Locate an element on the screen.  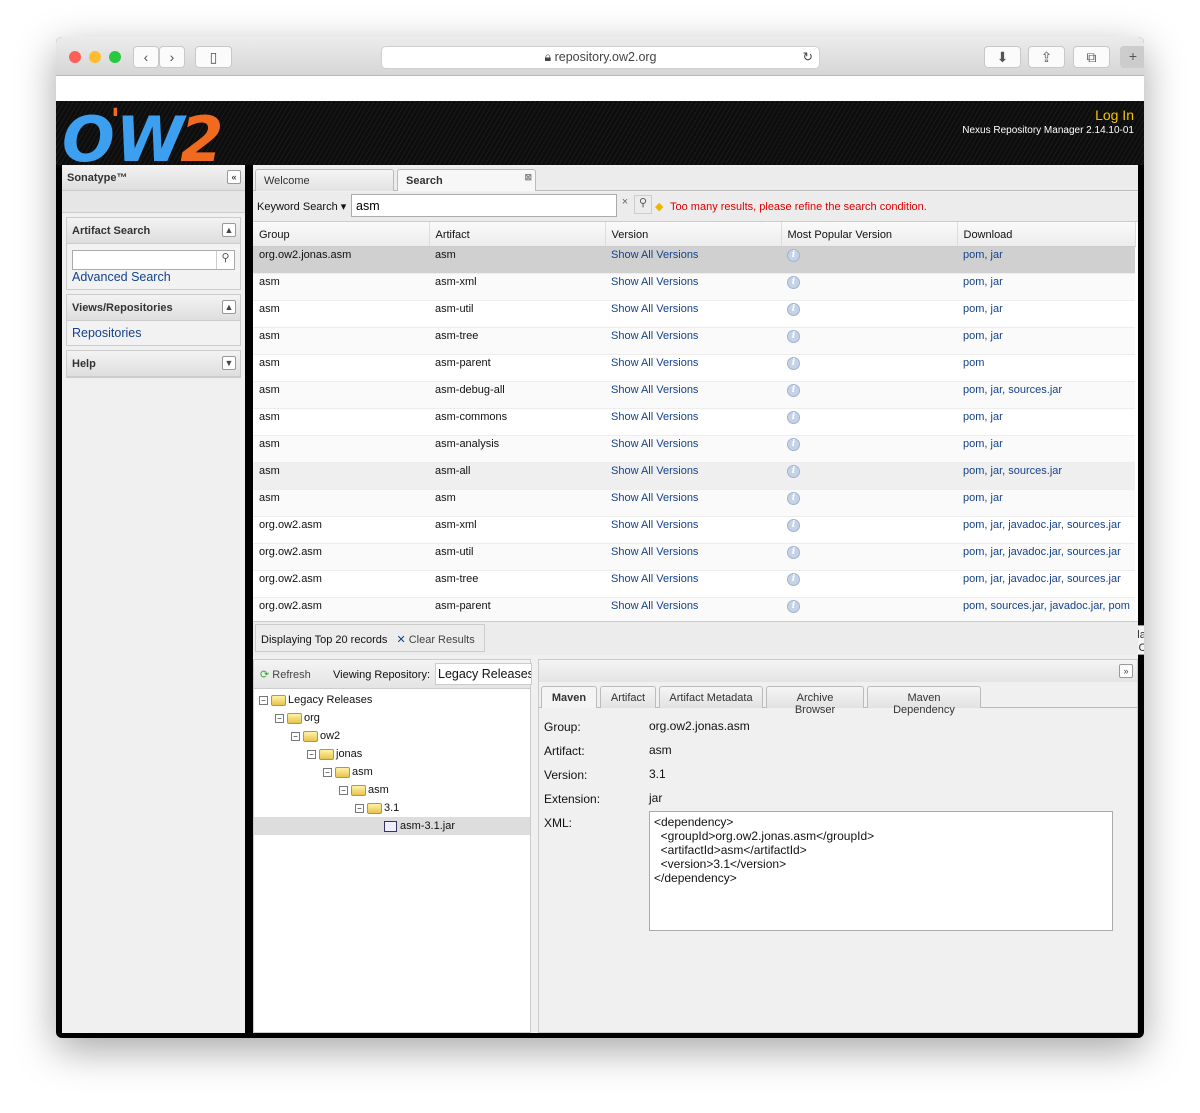
share-icon: ⇪ is located at coordinates (1046, 57).